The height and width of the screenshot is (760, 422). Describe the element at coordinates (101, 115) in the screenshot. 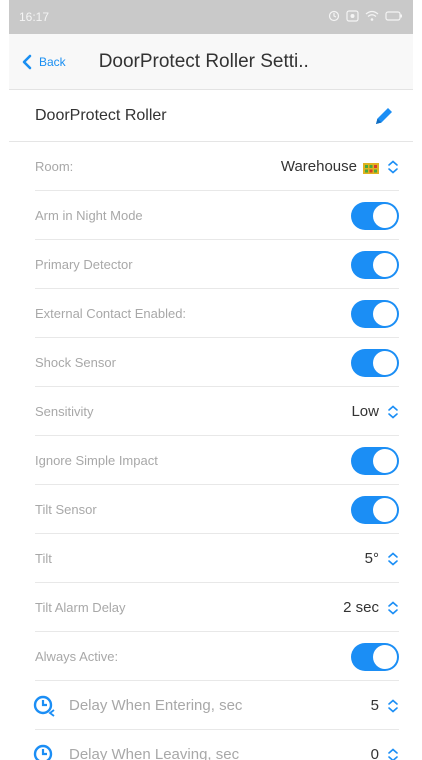

I see `device-name: DoorProtect Roller` at that location.